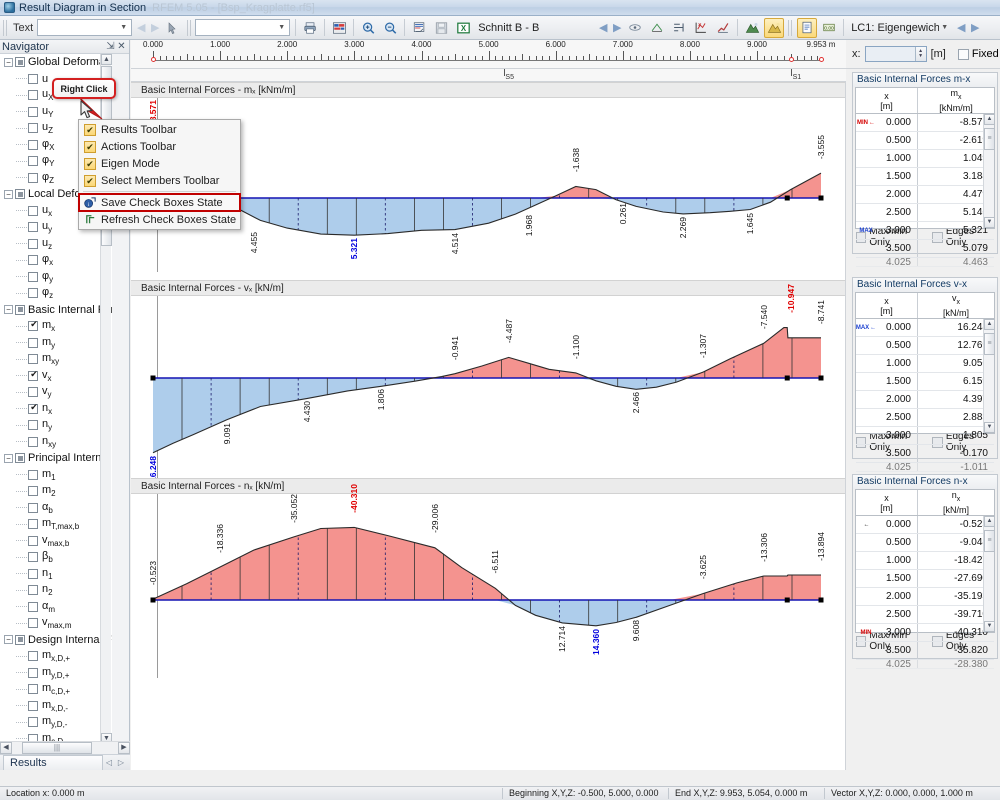 The height and width of the screenshot is (800, 1000). I want to click on context-menu-item: Refresh Check Boxes State, so click(159, 219).